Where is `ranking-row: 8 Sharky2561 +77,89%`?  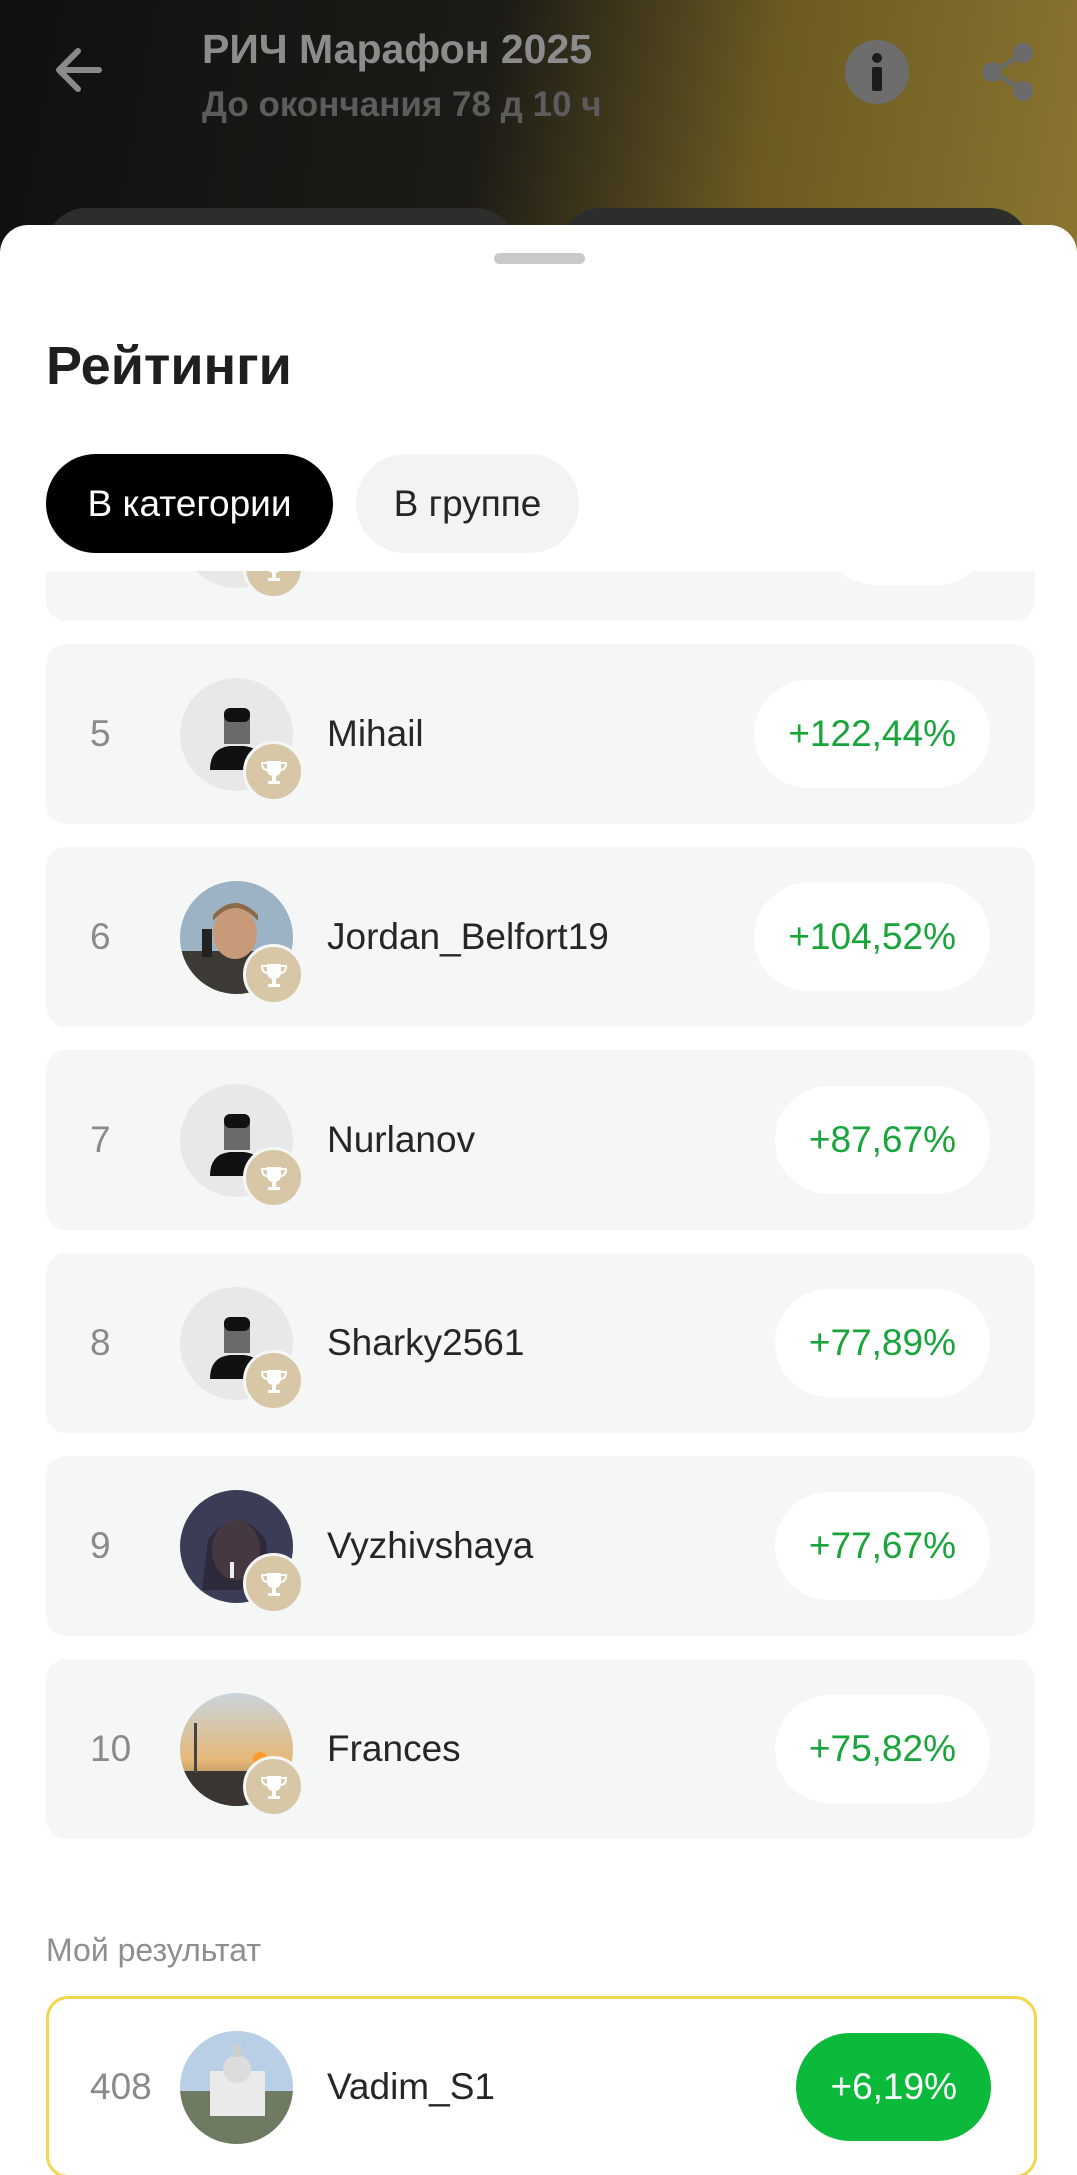 ranking-row: 8 Sharky2561 +77,89% is located at coordinates (540, 1343).